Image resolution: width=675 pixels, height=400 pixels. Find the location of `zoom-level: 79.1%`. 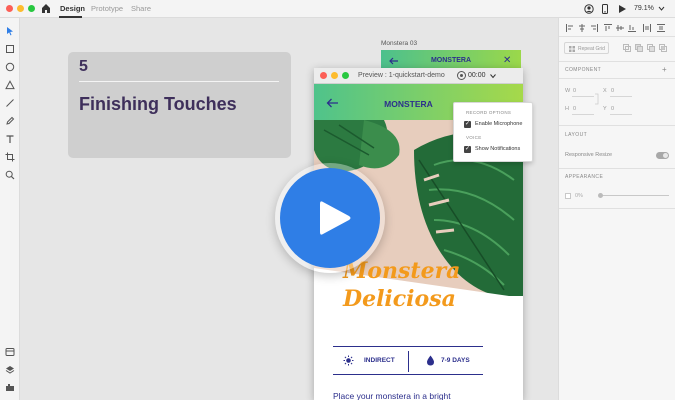

zoom-level: 79.1% is located at coordinates (644, 8).